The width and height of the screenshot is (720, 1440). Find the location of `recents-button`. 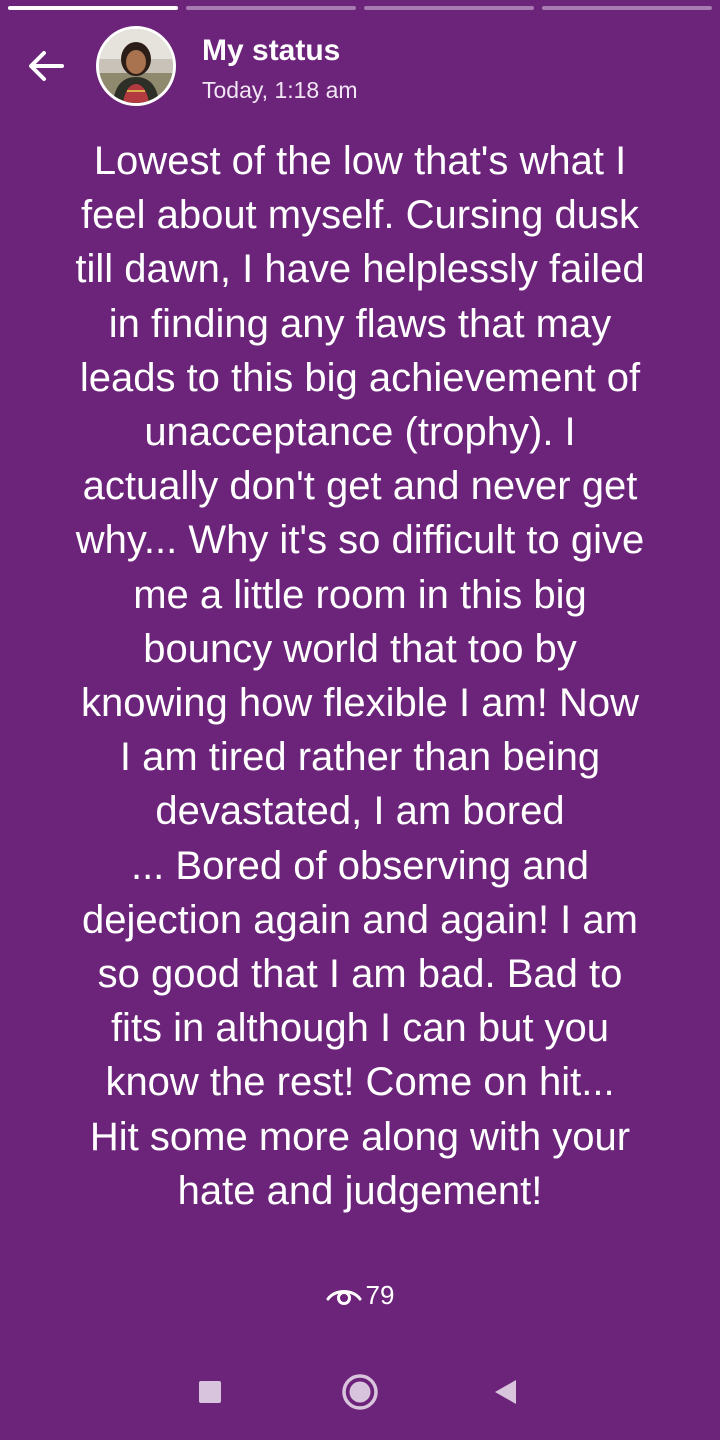

recents-button is located at coordinates (210, 1392).